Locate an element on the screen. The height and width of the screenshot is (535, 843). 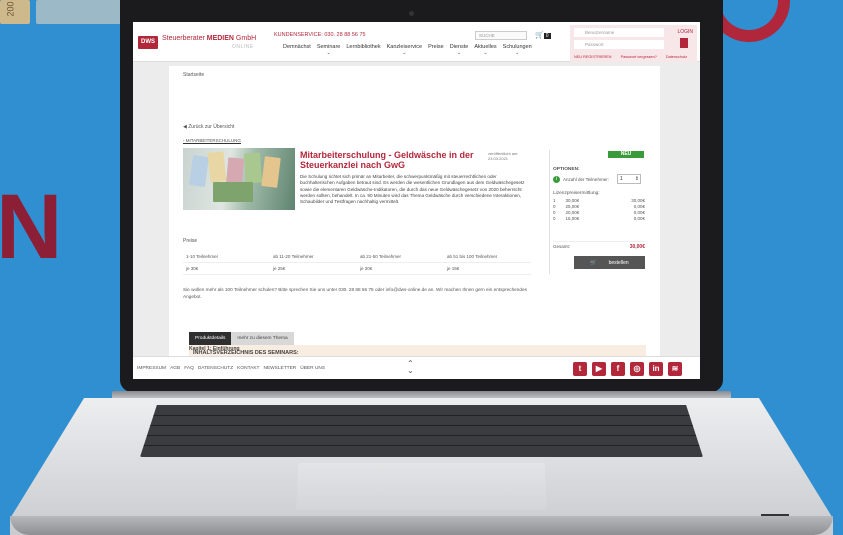
license-title: Lizenzpreisermittlung: is located at coordinates (576, 193).